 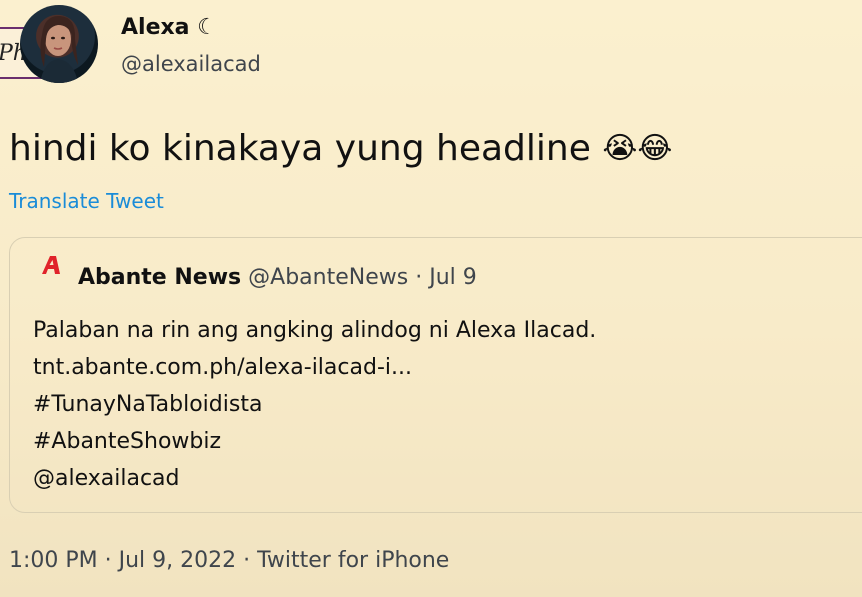 I want to click on abante-logo-icon, so click(x=51, y=265).